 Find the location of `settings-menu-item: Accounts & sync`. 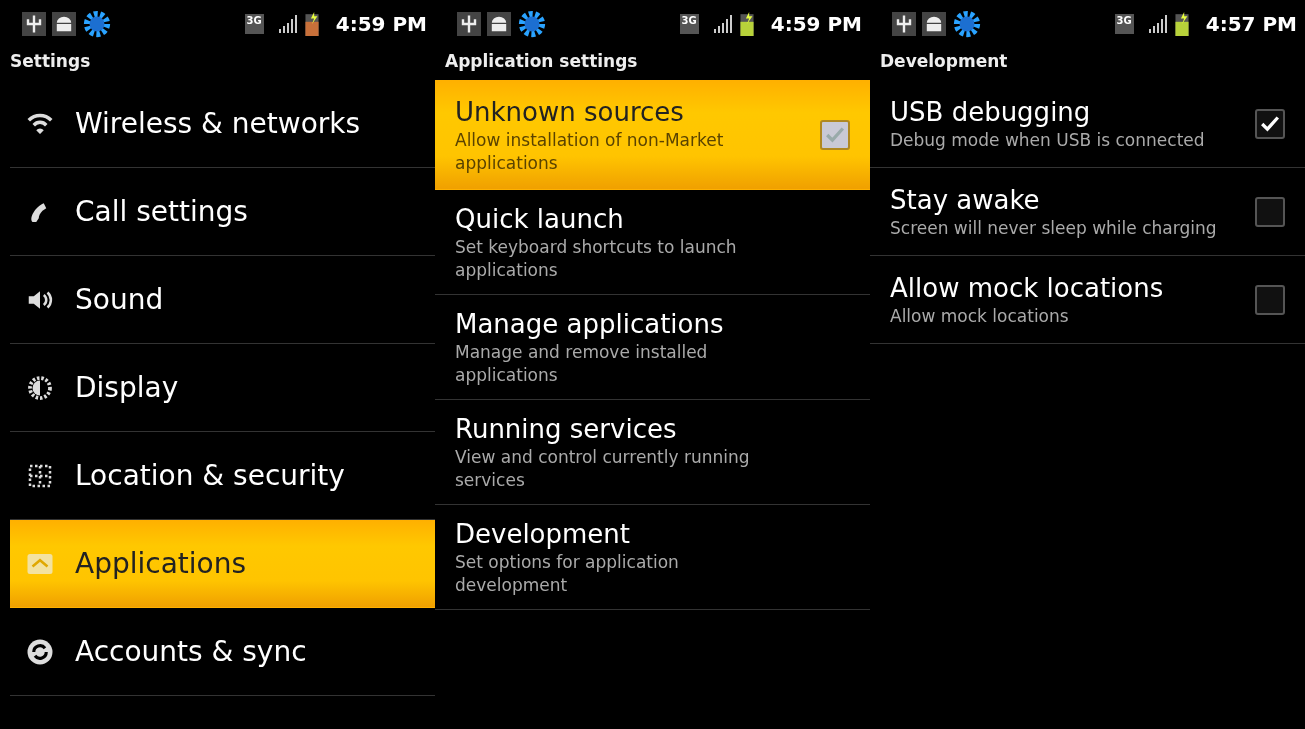

settings-menu-item: Accounts & sync is located at coordinates (222, 652).